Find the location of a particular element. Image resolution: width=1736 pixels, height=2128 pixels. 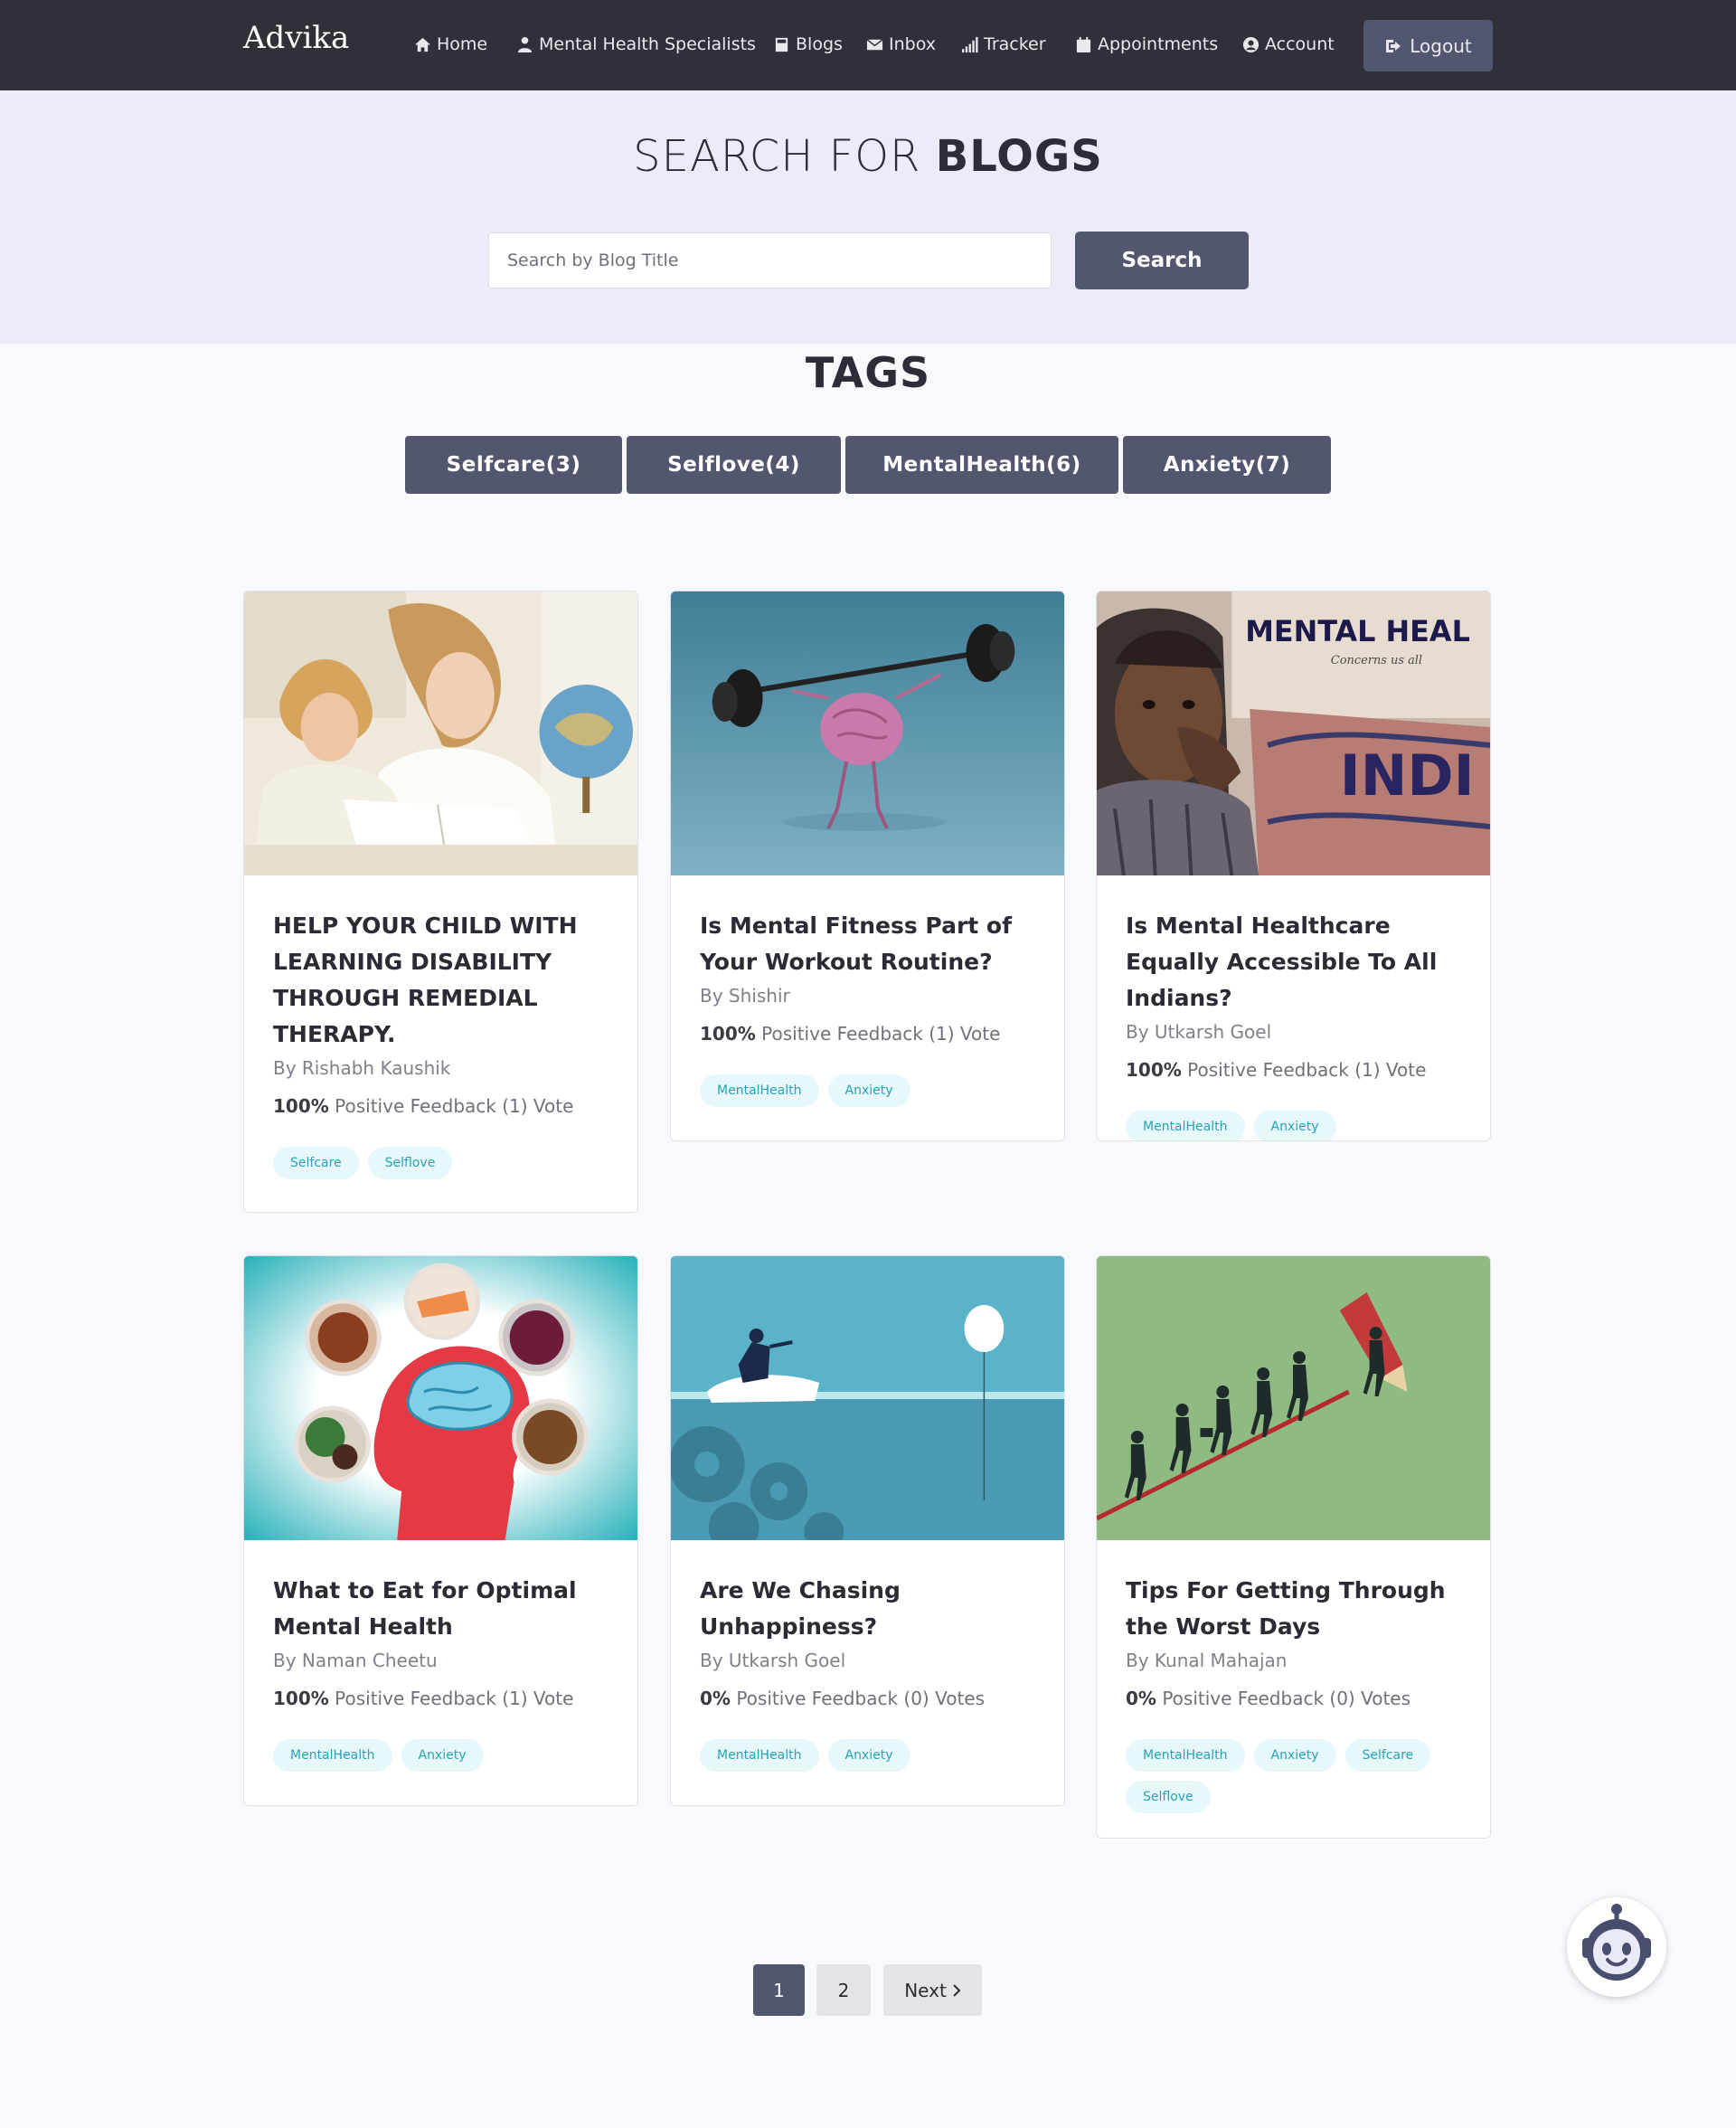

nav-tracker: Tracker is located at coordinates (1004, 44).